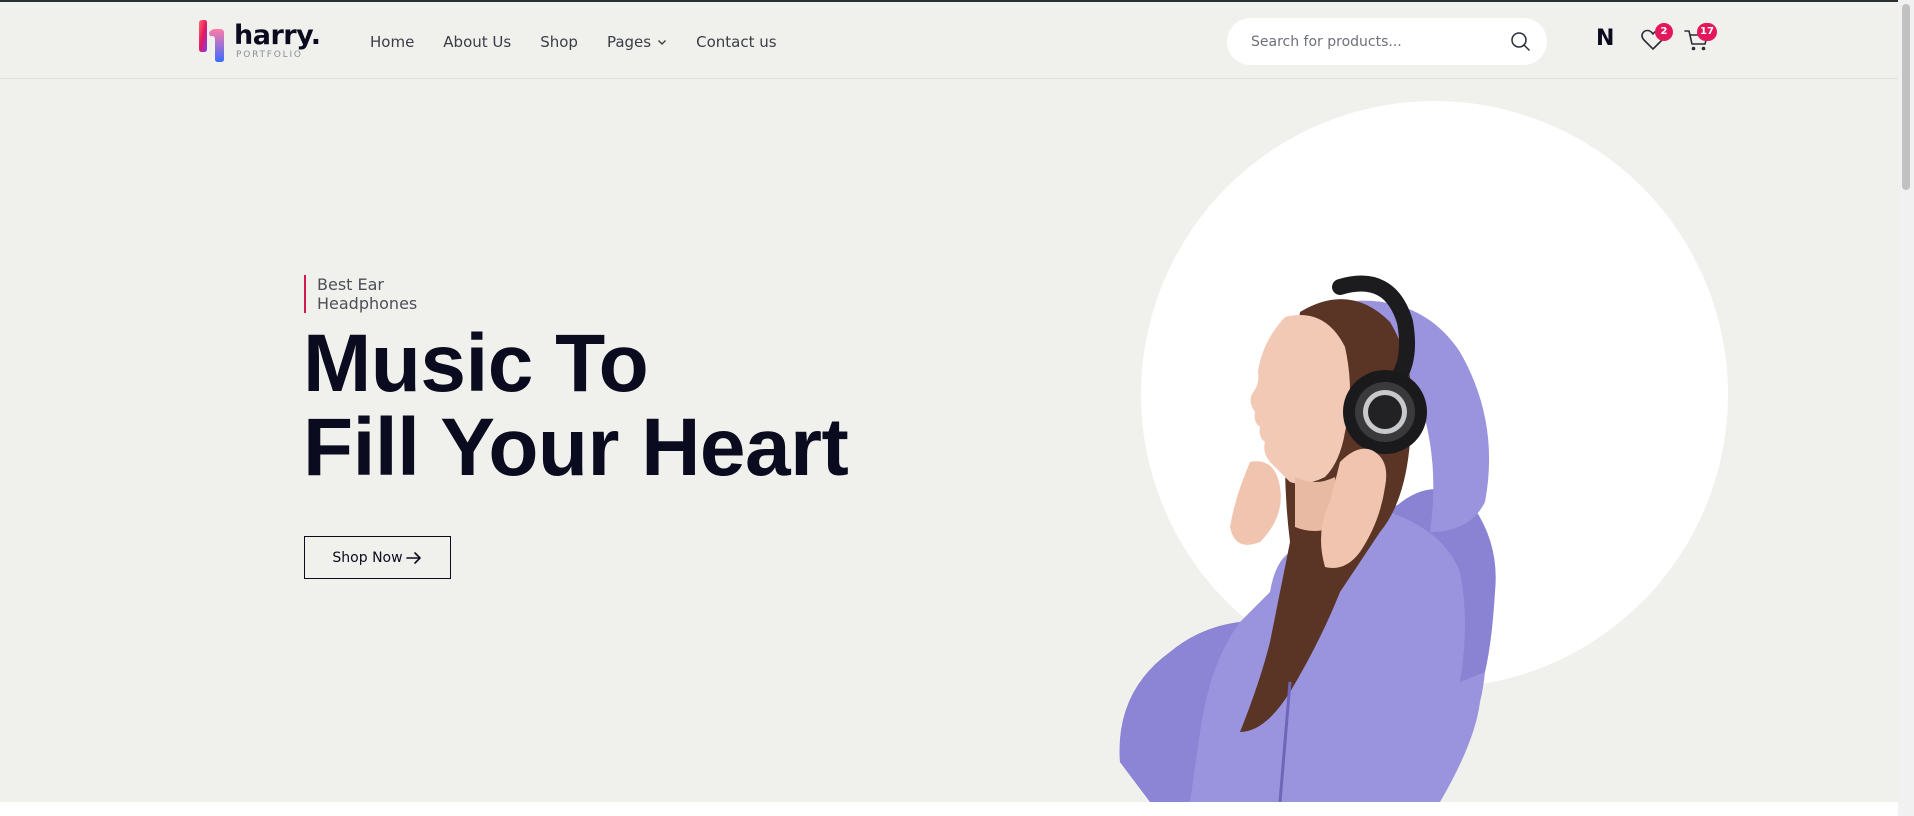 This screenshot has width=1914, height=816. What do you see at coordinates (269, 55) in the screenshot?
I see `logo-tagline: PORTFOLIO` at bounding box center [269, 55].